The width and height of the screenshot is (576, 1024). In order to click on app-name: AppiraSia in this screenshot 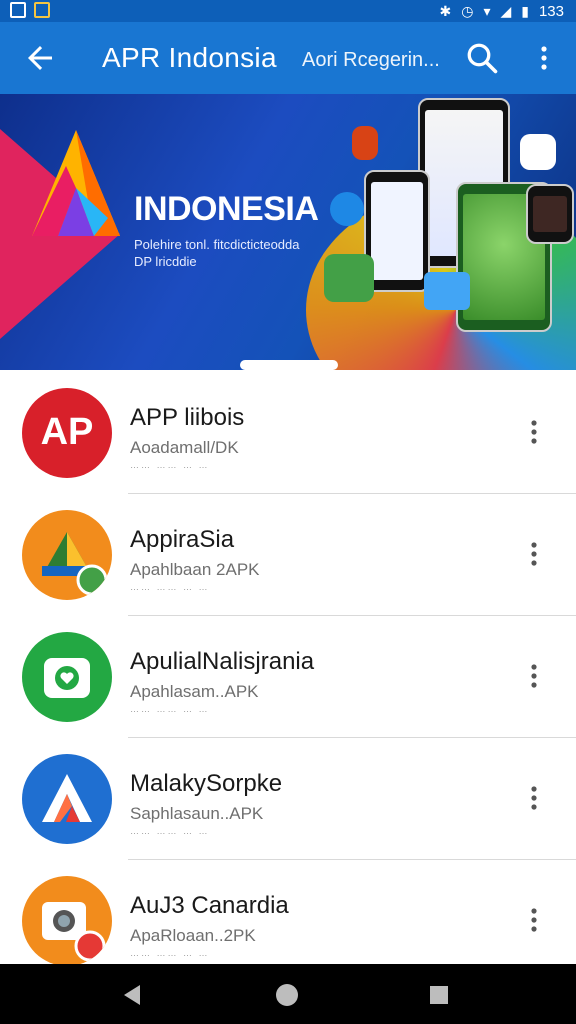, I will do `click(182, 539)`.